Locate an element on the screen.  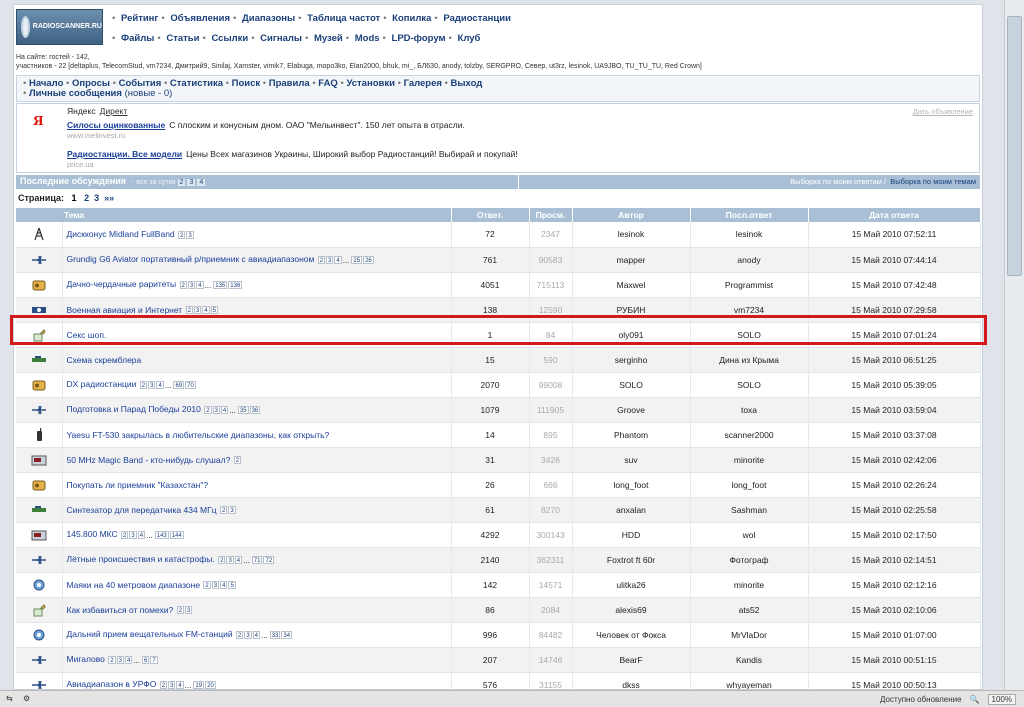
topic-page-link: 20 is located at coordinates (210, 685).